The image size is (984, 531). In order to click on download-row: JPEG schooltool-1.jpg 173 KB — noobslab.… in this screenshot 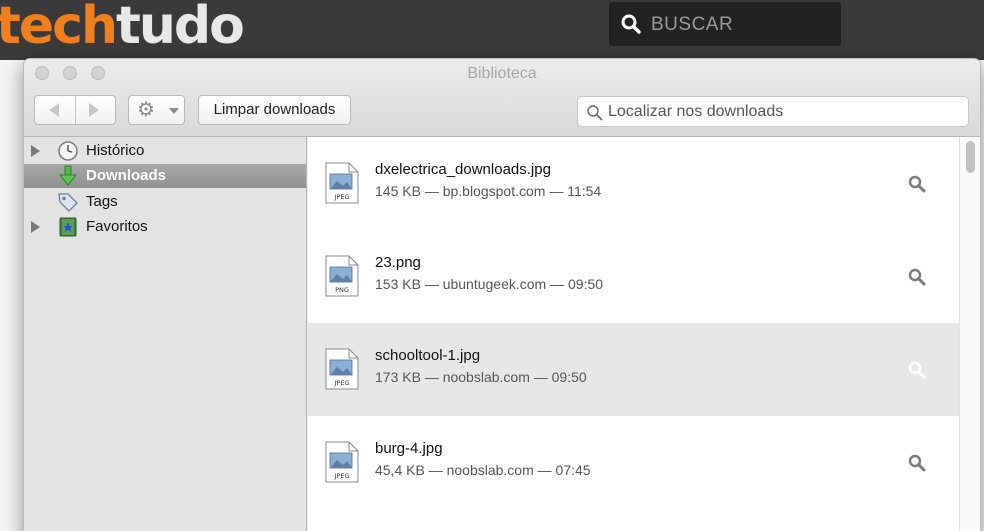, I will do `click(633, 369)`.